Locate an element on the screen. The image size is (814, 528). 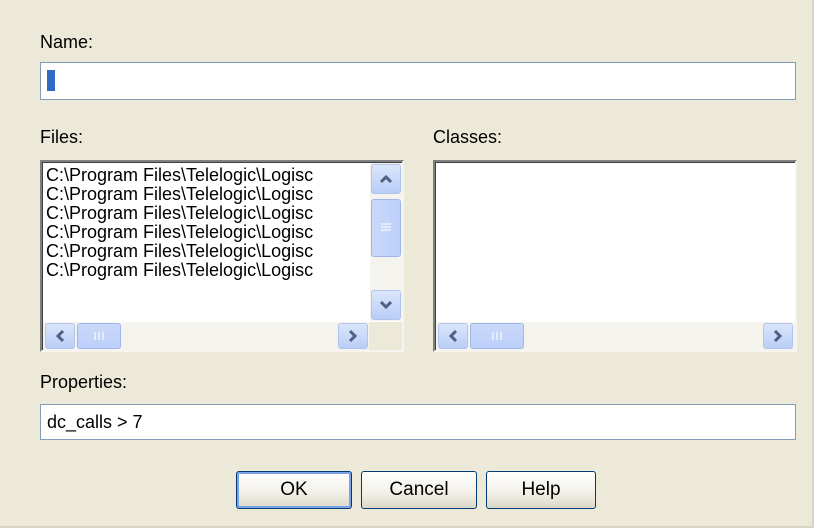
name-label: Name: is located at coordinates (67, 42).